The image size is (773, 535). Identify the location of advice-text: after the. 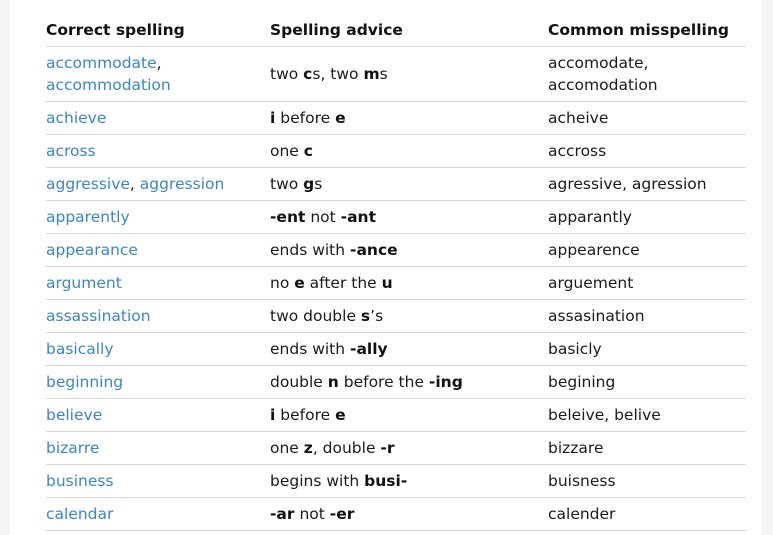
(343, 282).